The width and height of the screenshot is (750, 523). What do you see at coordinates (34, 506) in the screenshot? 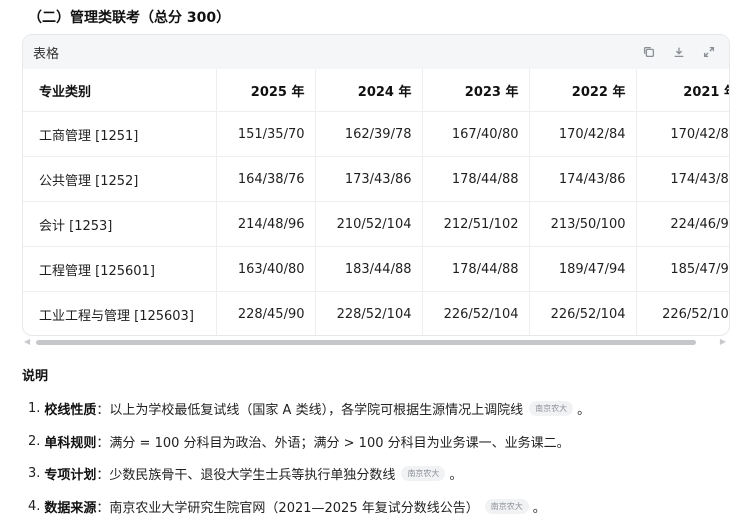
I see `note-number: 4.` at bounding box center [34, 506].